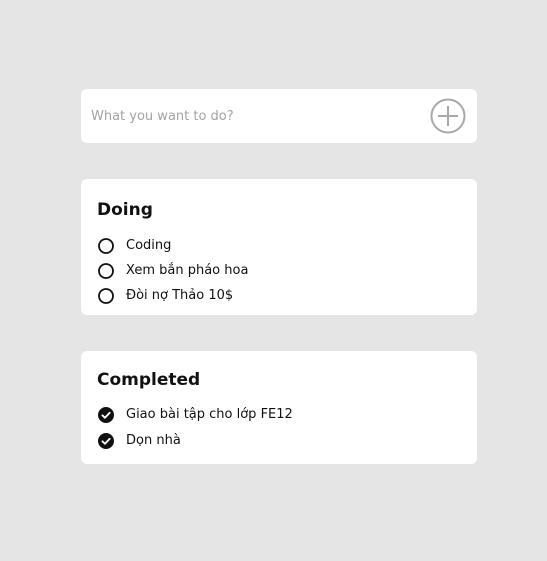  Describe the element at coordinates (187, 270) in the screenshot. I see `task-label: Xem bắn pháo hoa` at that location.